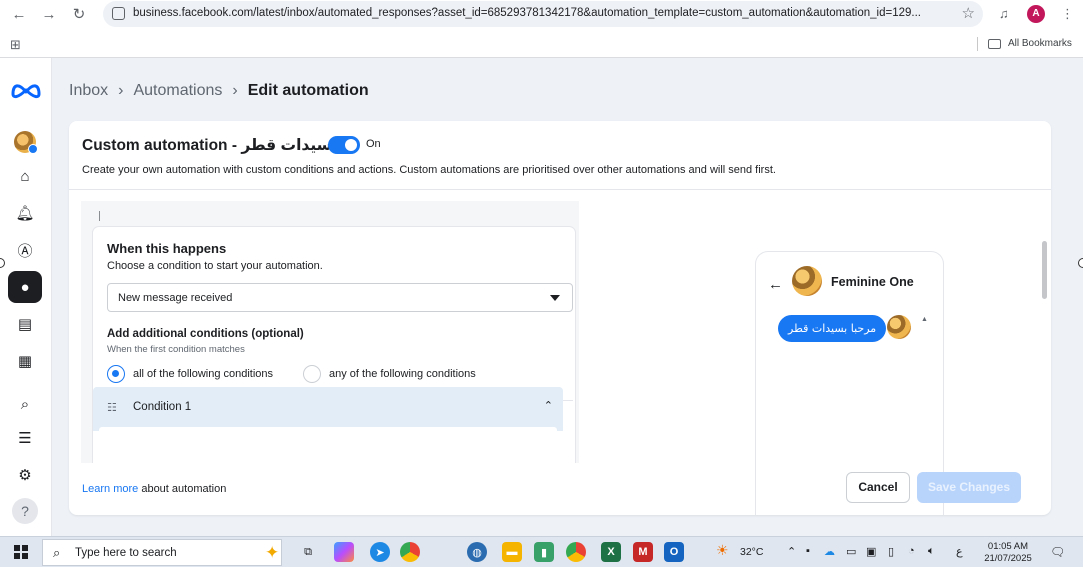  I want to click on preview-message-bubble: مرحبا بسيدات قطر, so click(832, 328).